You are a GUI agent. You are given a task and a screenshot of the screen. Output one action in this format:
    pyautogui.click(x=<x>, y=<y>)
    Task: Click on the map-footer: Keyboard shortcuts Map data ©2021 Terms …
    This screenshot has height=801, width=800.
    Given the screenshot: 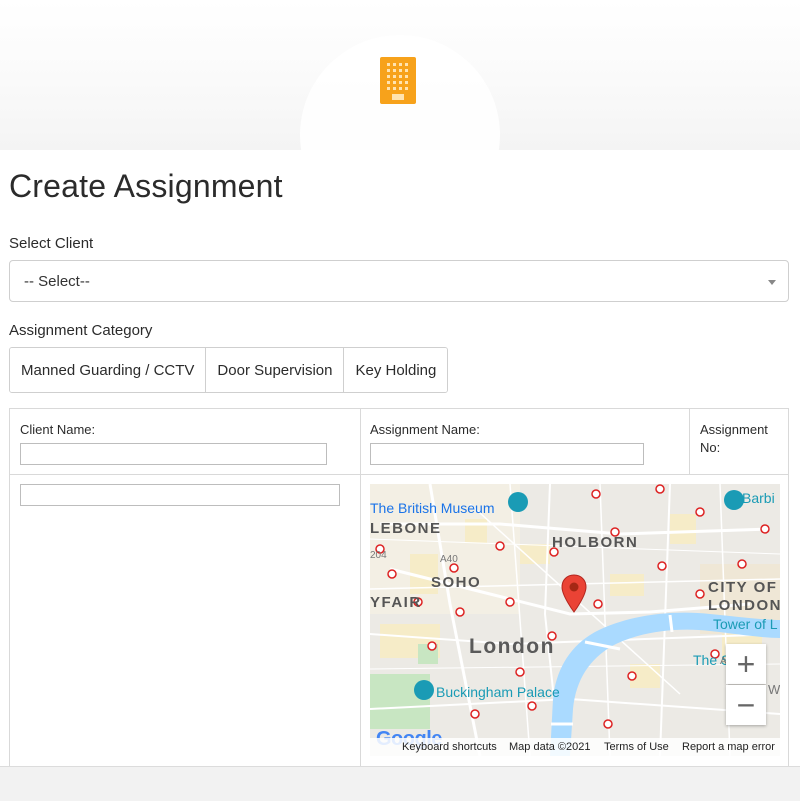 What is the action you would take?
    pyautogui.click(x=575, y=747)
    